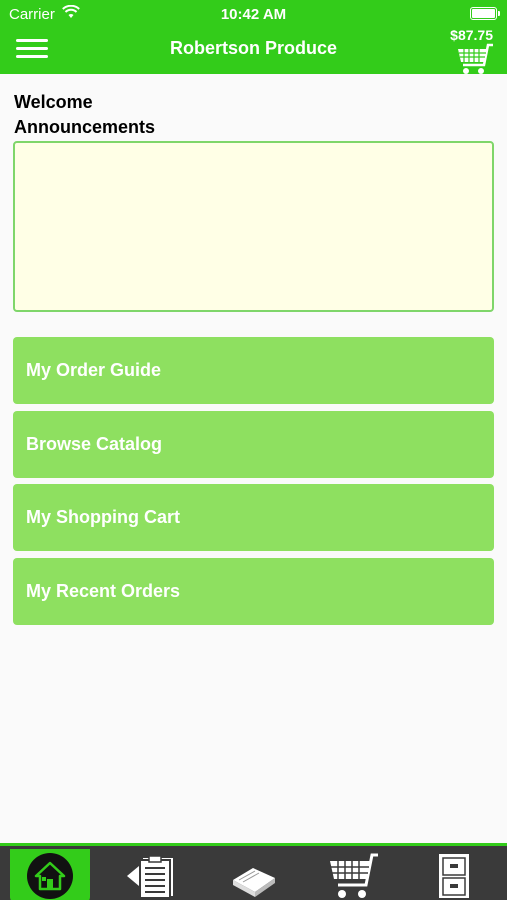  Describe the element at coordinates (471, 35) in the screenshot. I see `cart-total: $87.75` at that location.